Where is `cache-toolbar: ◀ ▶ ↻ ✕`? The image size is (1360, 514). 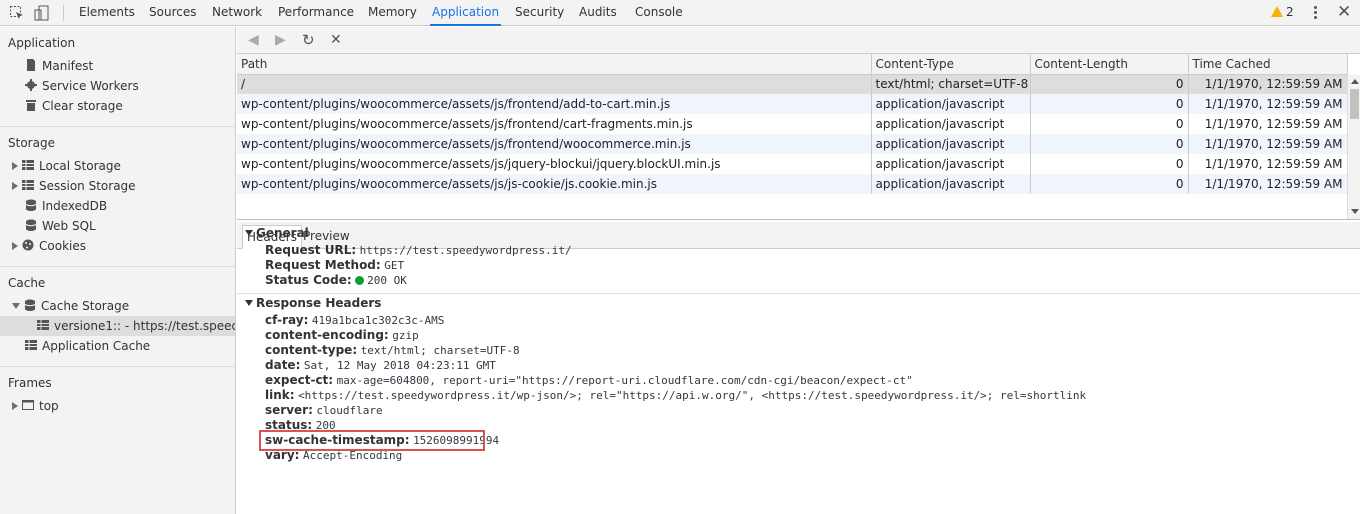 cache-toolbar: ◀ ▶ ↻ ✕ is located at coordinates (798, 40).